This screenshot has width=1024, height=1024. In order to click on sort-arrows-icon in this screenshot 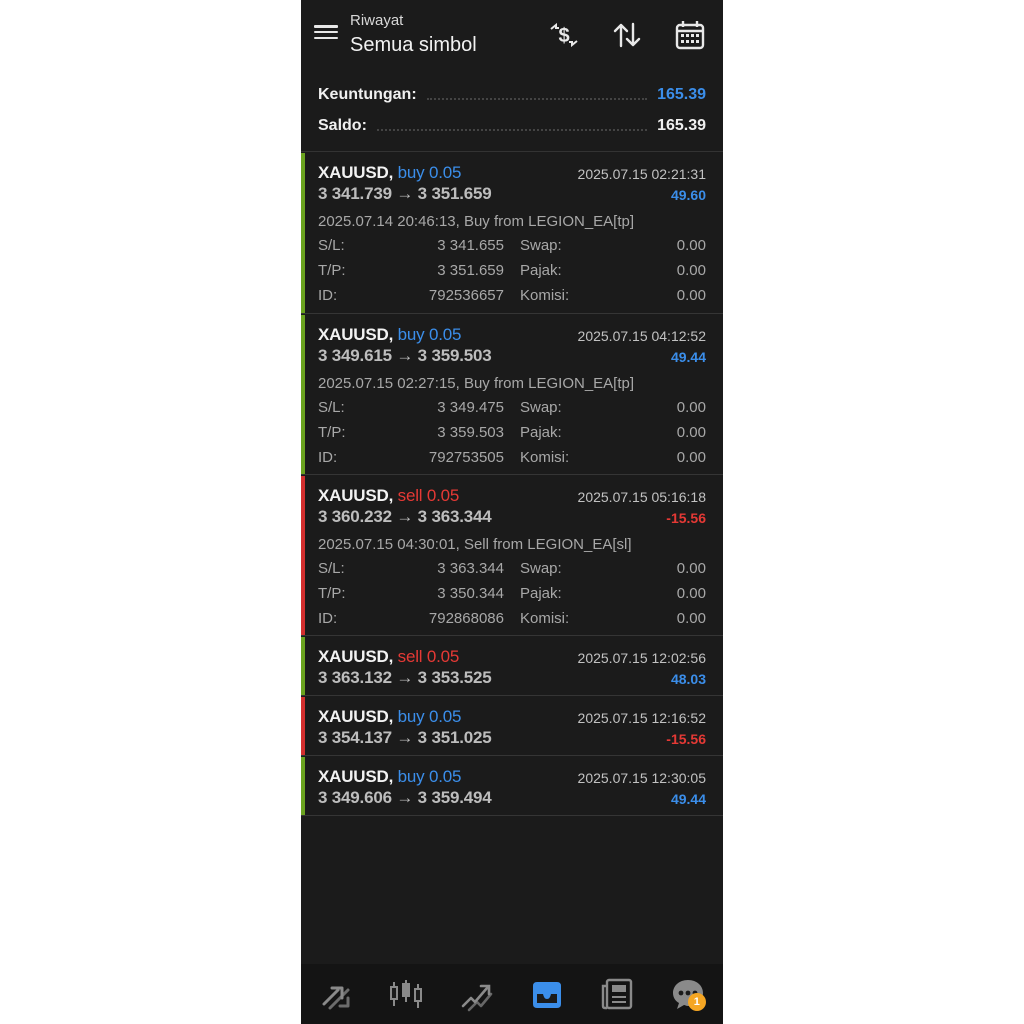, I will do `click(627, 35)`.